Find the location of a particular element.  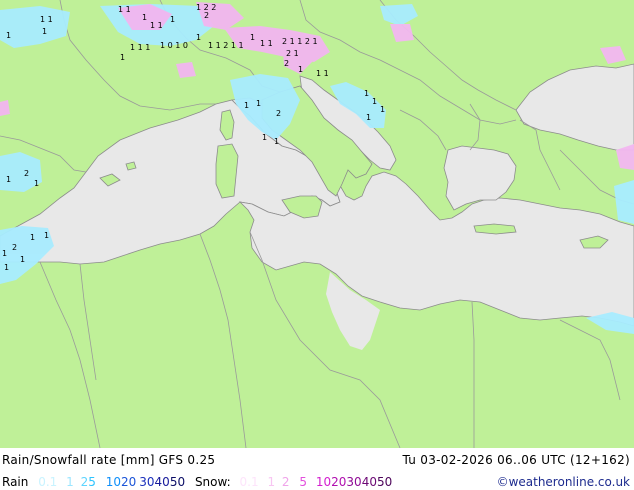

svg-text: 1 1 1 is located at coordinates (140, 47).